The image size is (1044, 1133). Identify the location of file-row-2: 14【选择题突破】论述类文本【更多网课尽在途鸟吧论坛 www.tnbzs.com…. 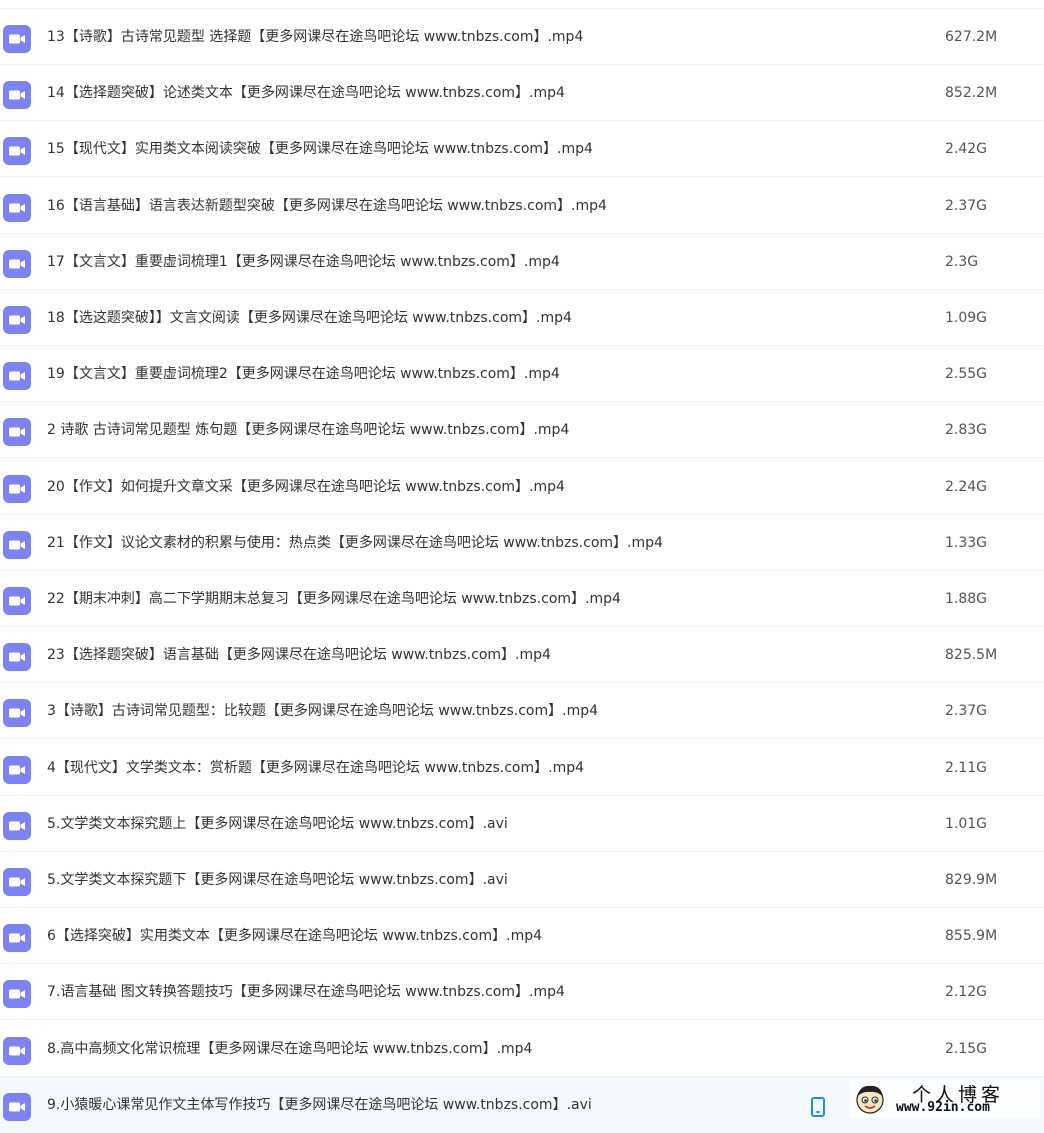
(522, 93).